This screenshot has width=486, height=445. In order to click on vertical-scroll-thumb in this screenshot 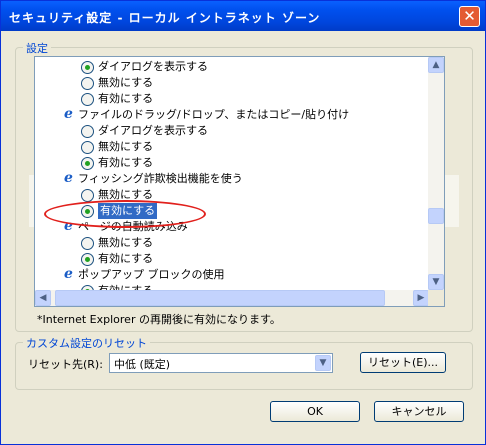, I will do `click(436, 216)`.